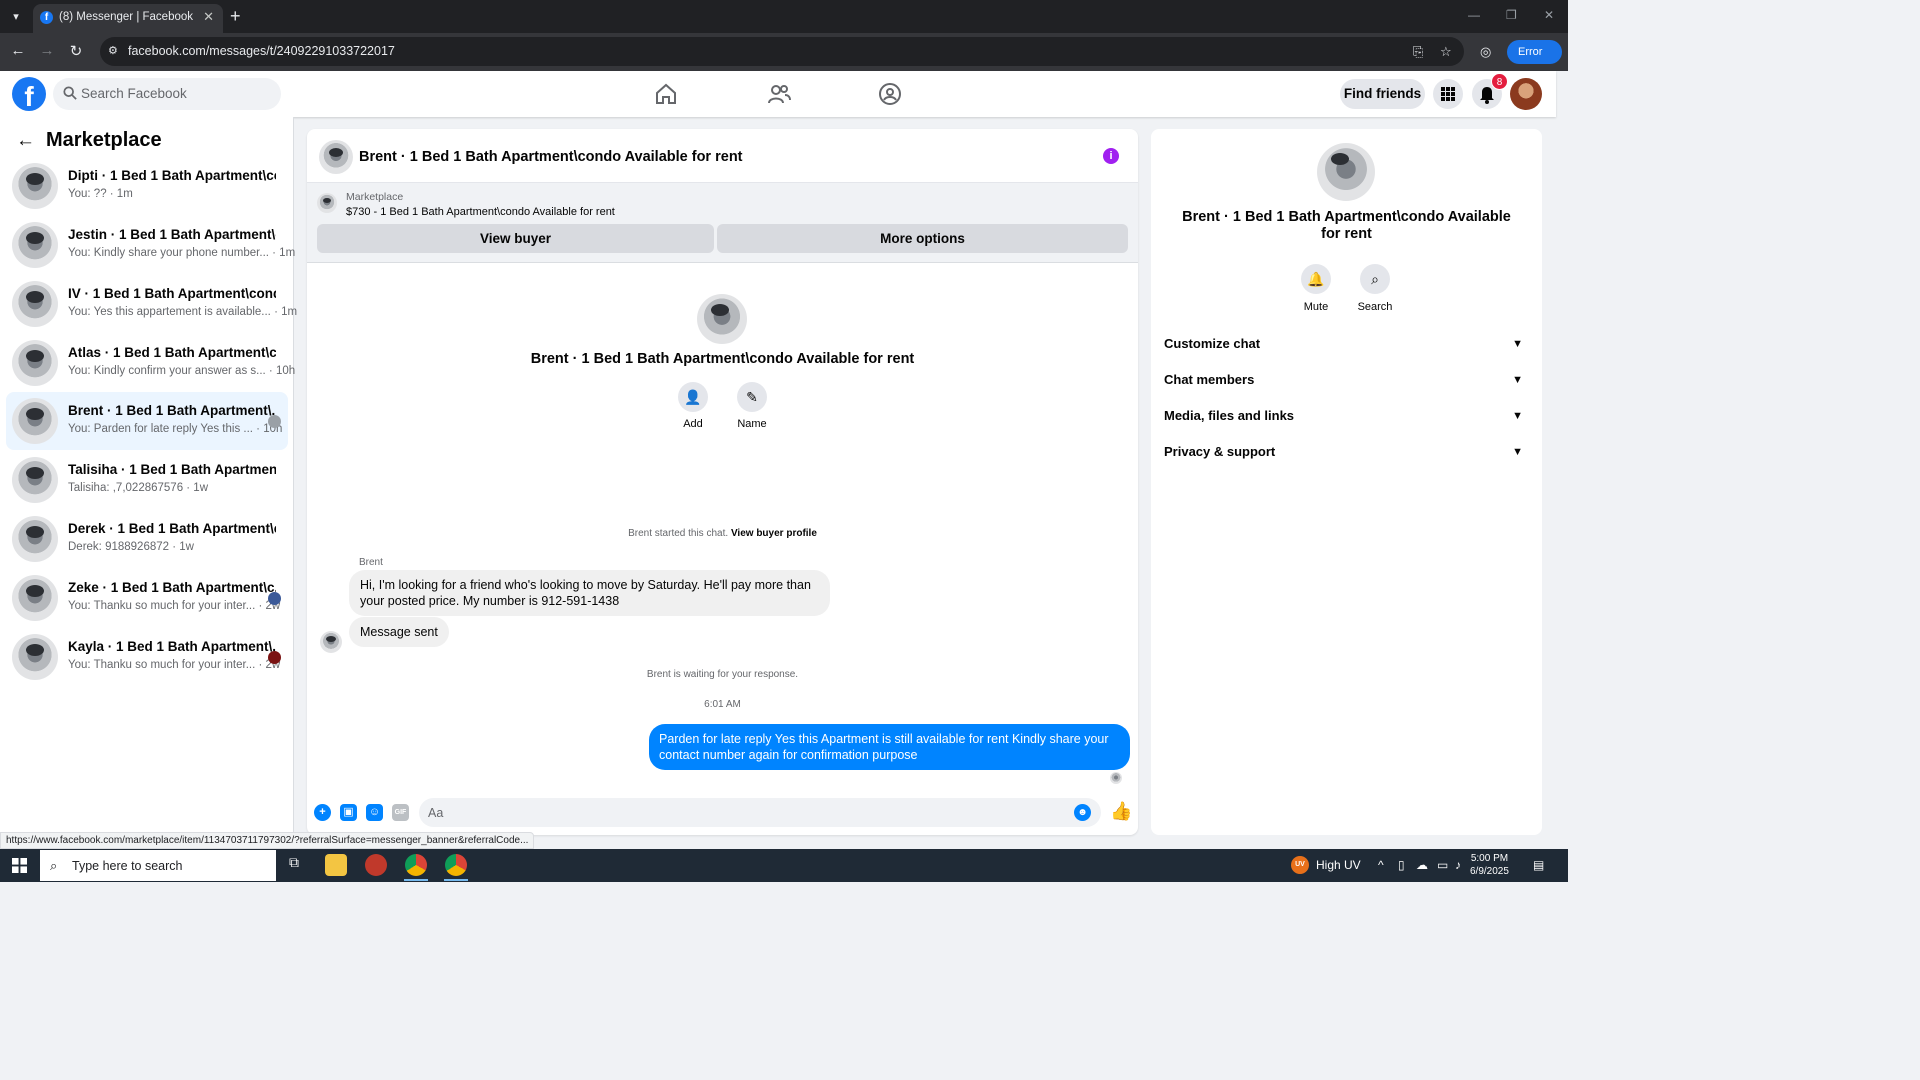  What do you see at coordinates (134, 93) in the screenshot?
I see `search-placeholder: Search Facebook` at bounding box center [134, 93].